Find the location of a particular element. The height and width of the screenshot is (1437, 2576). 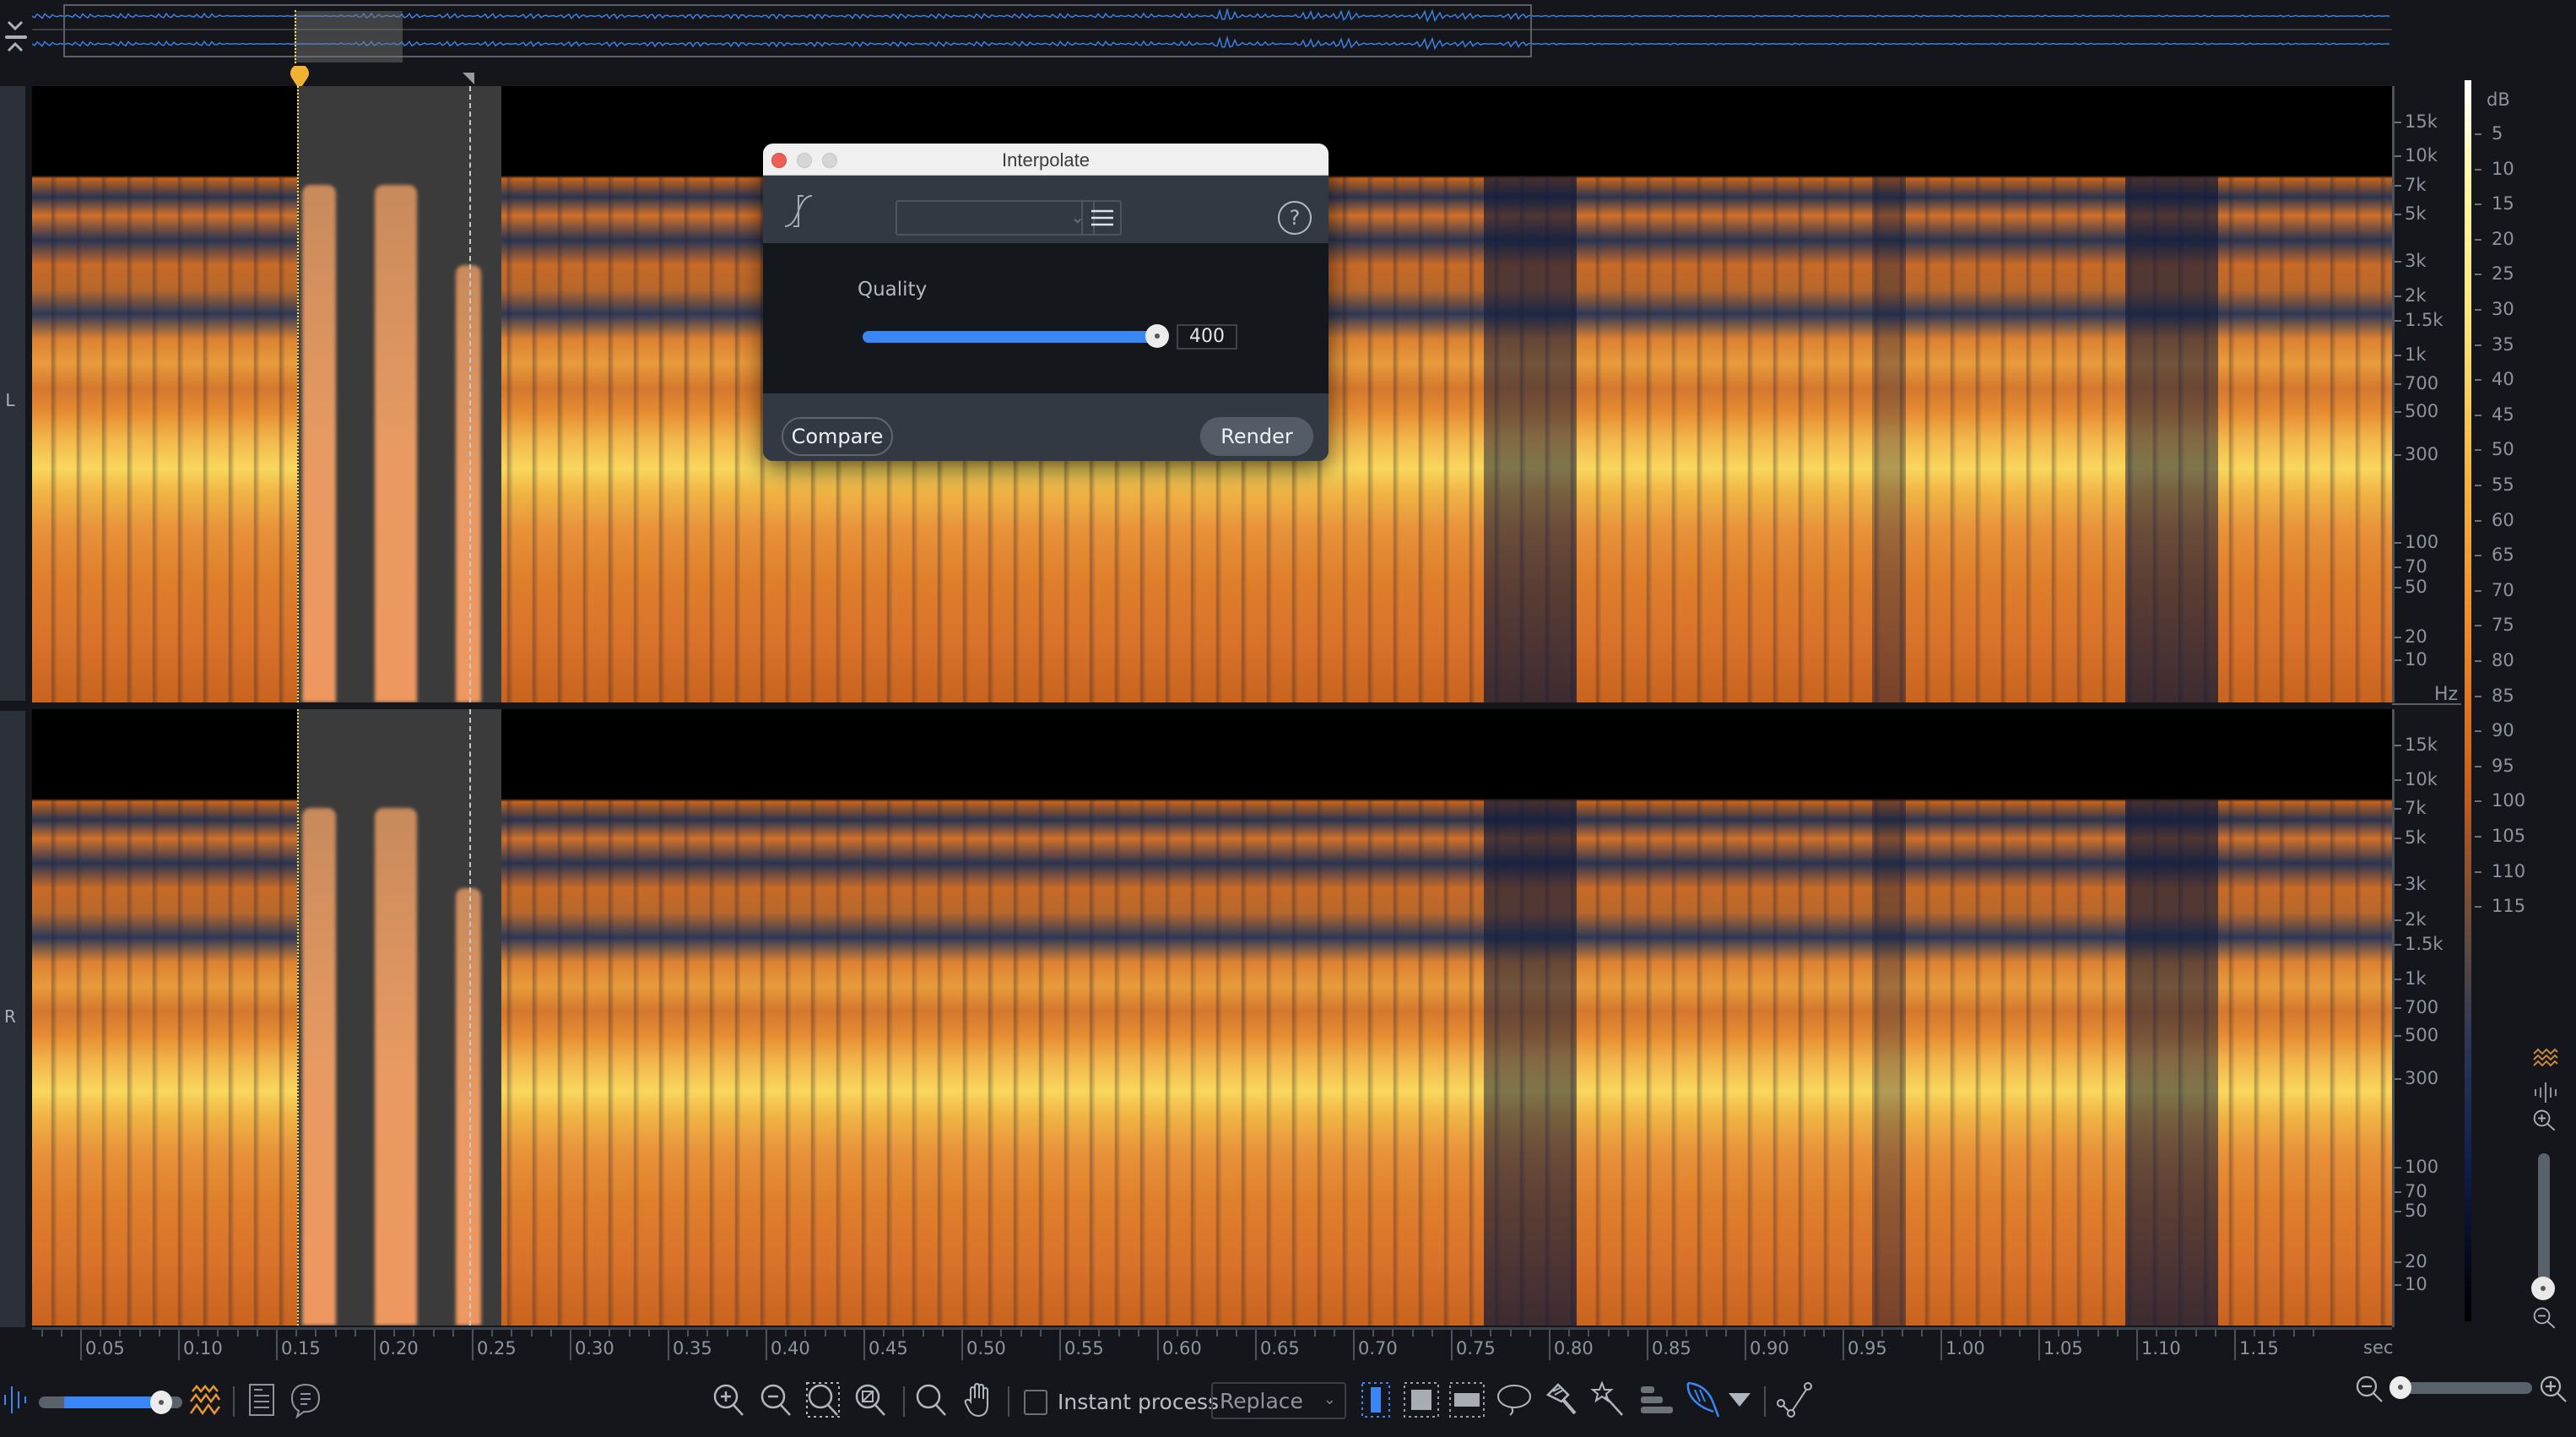

render-button: Render is located at coordinates (1256, 436).